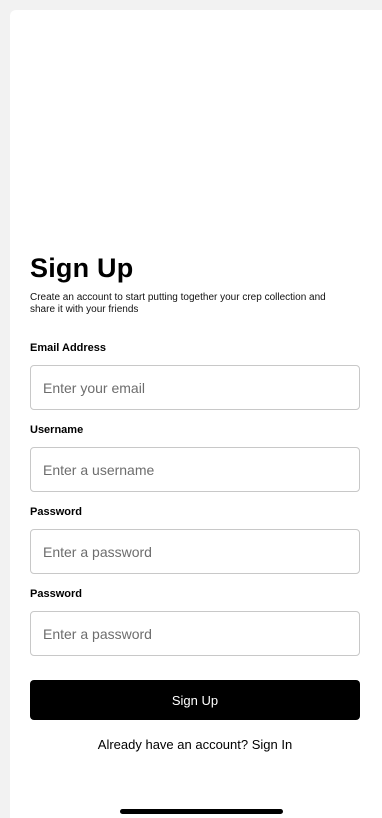 This screenshot has width=382, height=818. I want to click on sign-in-prompt: Already have an account? Sign In, so click(195, 745).